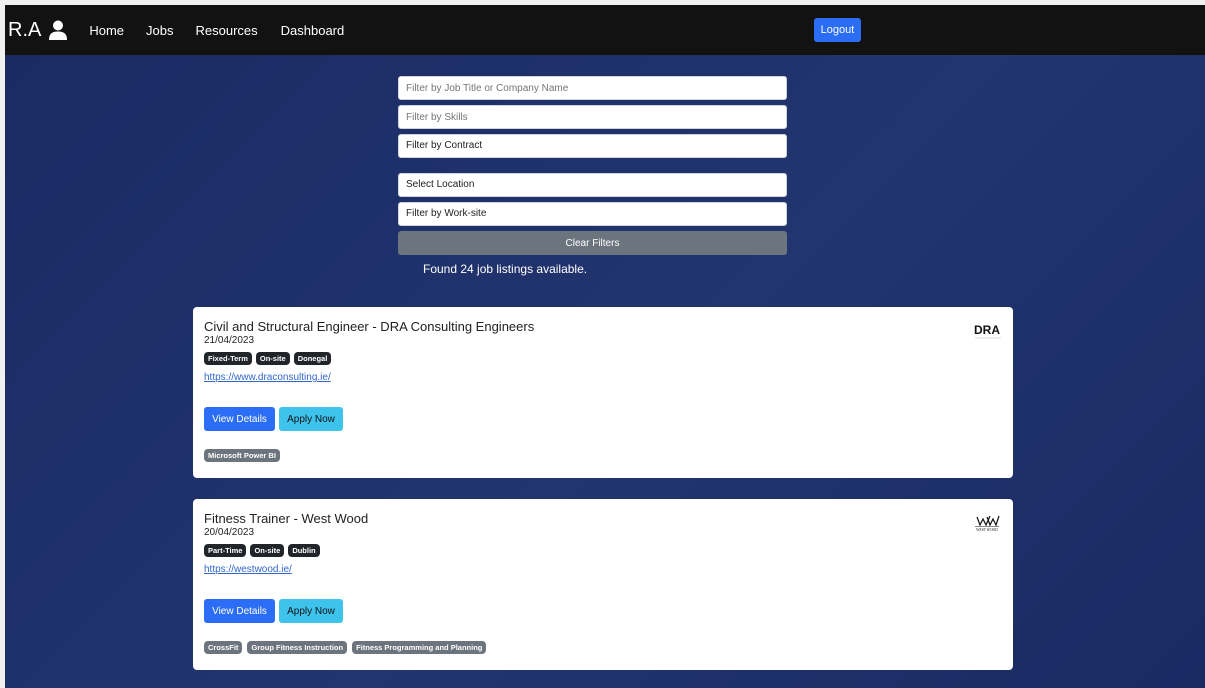 This screenshot has width=1205, height=688. I want to click on company-link: https://www.draconsulting.ie/, so click(267, 377).